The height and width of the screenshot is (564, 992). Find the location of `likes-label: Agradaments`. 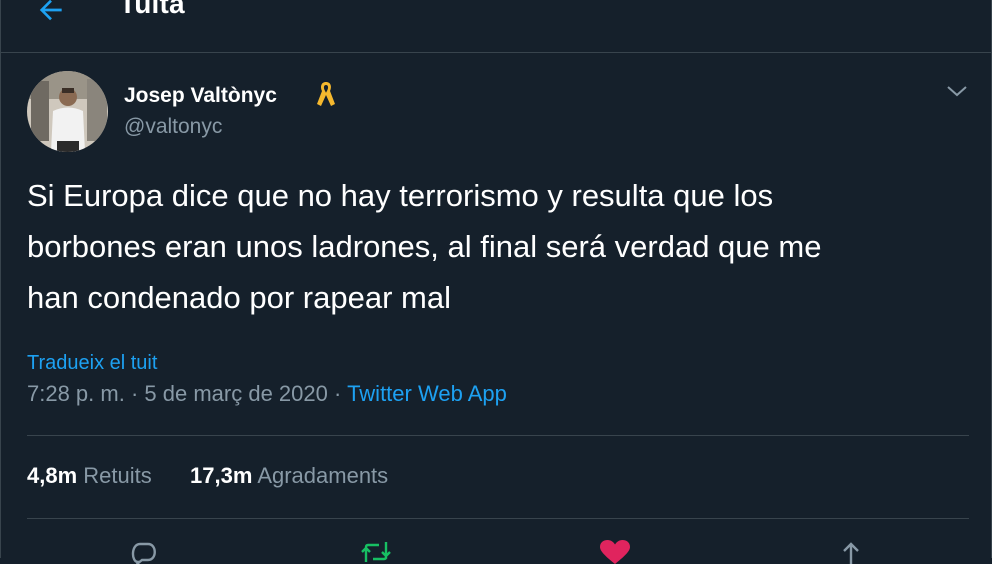

likes-label: Agradaments is located at coordinates (323, 475).